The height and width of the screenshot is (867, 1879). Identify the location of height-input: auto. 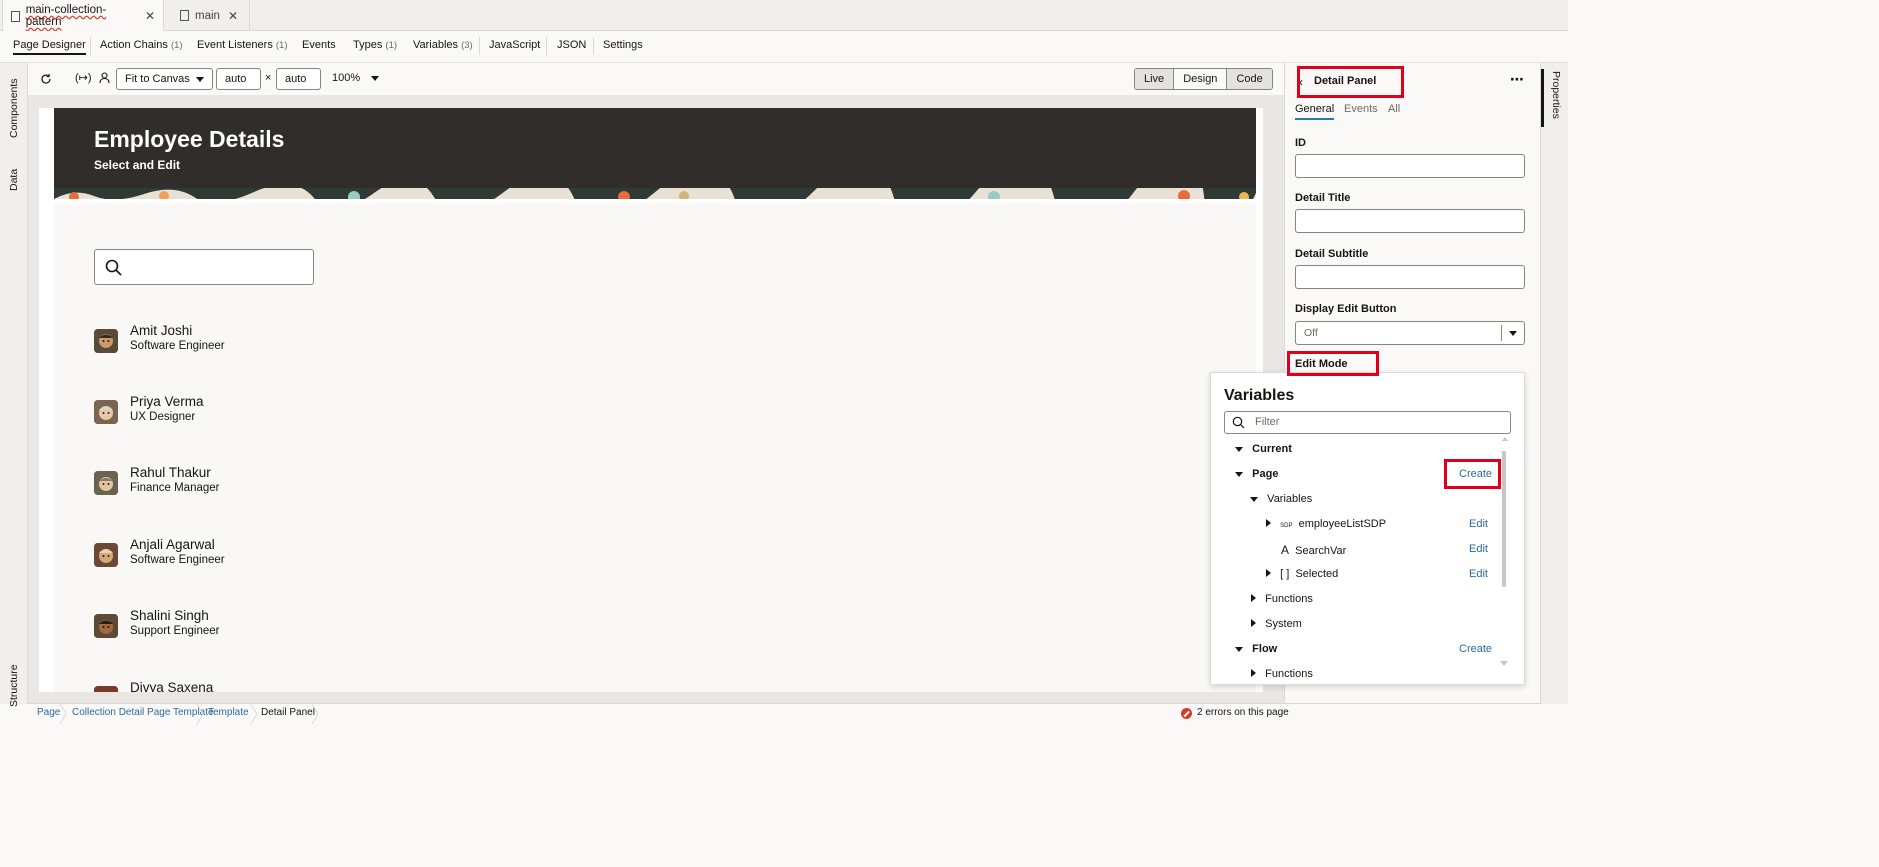
(298, 79).